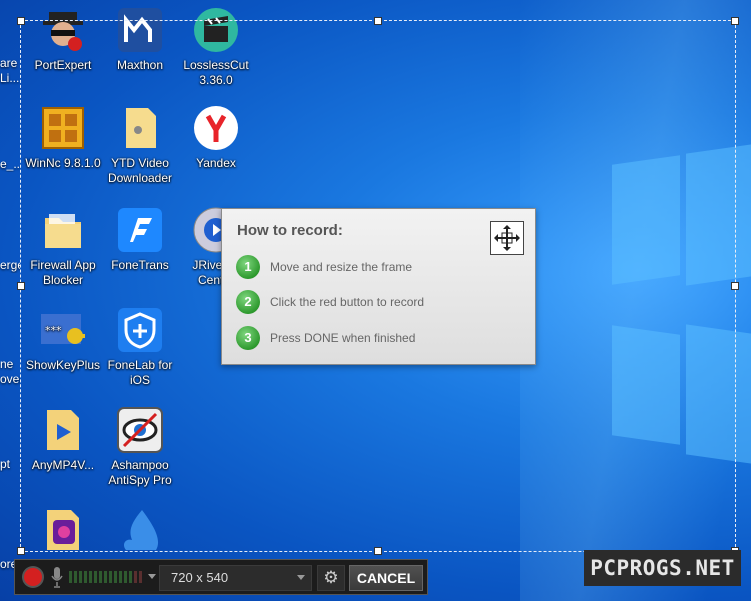  I want to click on chevron-down-icon, so click(301, 577).